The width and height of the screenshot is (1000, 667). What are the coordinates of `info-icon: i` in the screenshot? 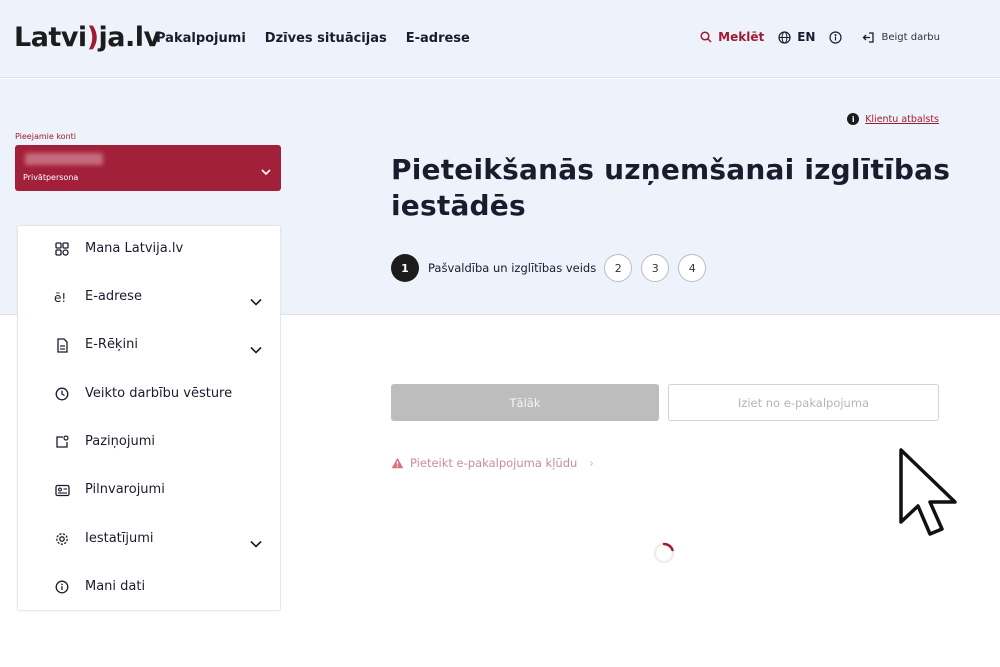 It's located at (853, 119).